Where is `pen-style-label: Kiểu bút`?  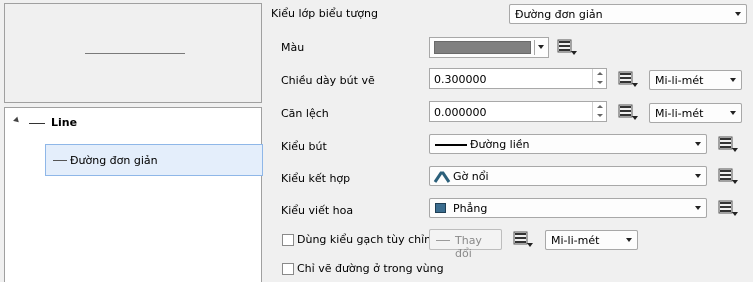 pen-style-label: Kiểu bút is located at coordinates (304, 146).